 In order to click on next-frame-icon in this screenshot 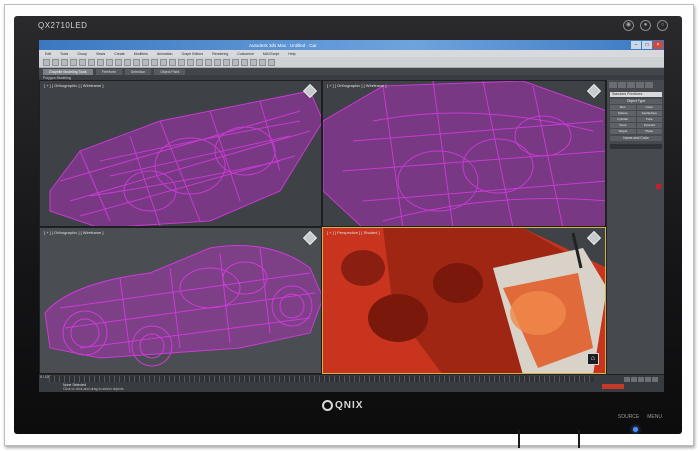, I will do `click(648, 379)`.